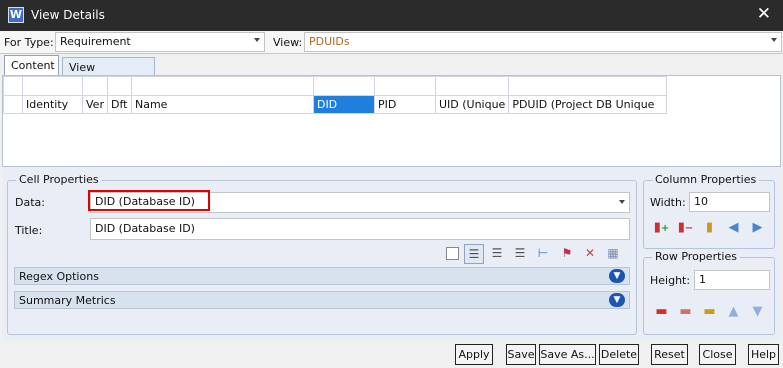 The height and width of the screenshot is (368, 783). Describe the element at coordinates (590, 254) in the screenshot. I see `clear-format-icon: ✕` at that location.